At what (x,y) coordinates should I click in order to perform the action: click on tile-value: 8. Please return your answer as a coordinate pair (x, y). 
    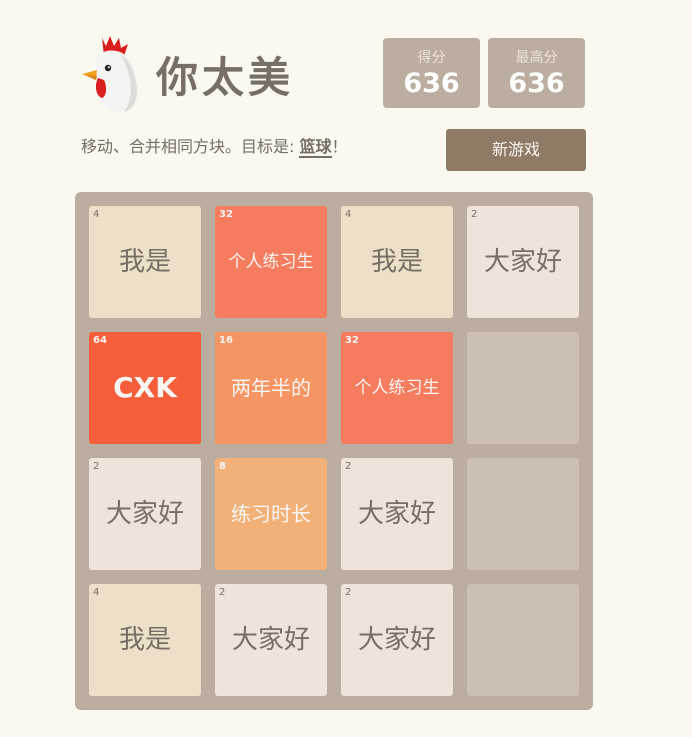
    Looking at the image, I should click on (222, 466).